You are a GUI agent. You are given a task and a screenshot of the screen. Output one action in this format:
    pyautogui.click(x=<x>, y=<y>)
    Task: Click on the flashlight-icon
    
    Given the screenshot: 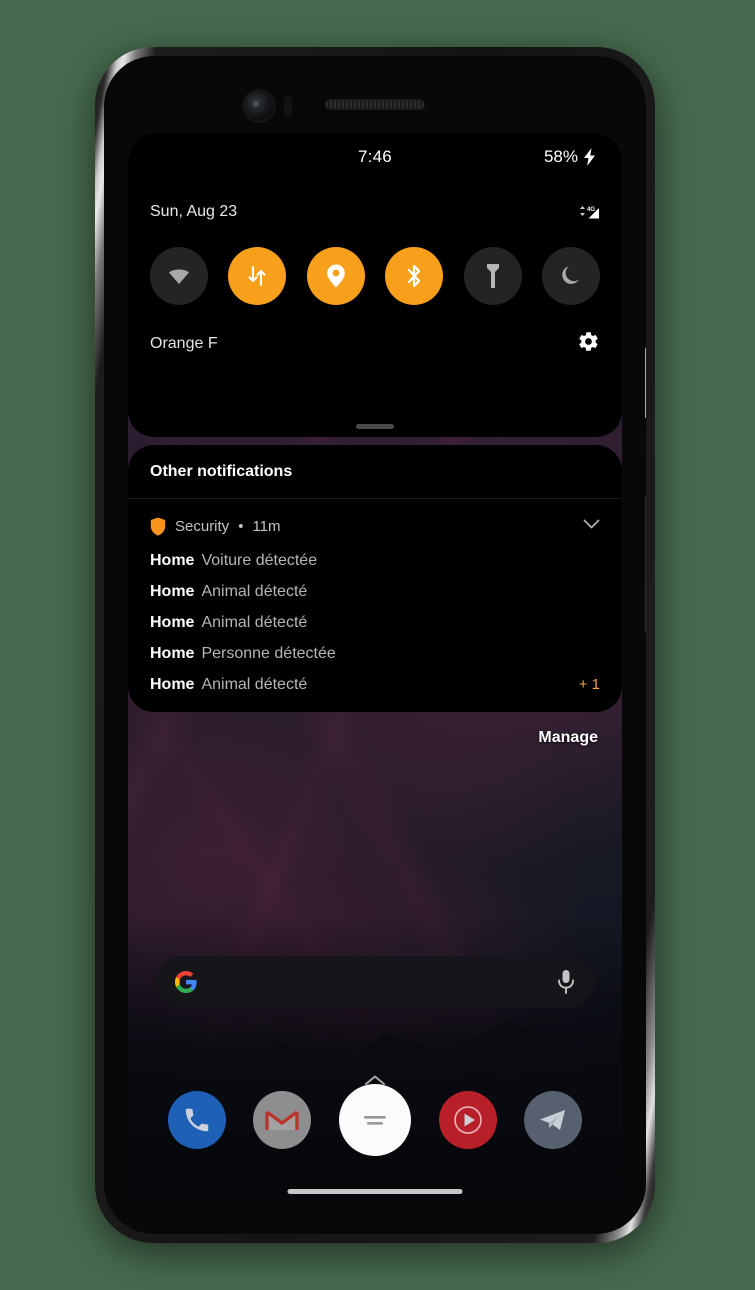 What is the action you would take?
    pyautogui.click(x=492, y=276)
    